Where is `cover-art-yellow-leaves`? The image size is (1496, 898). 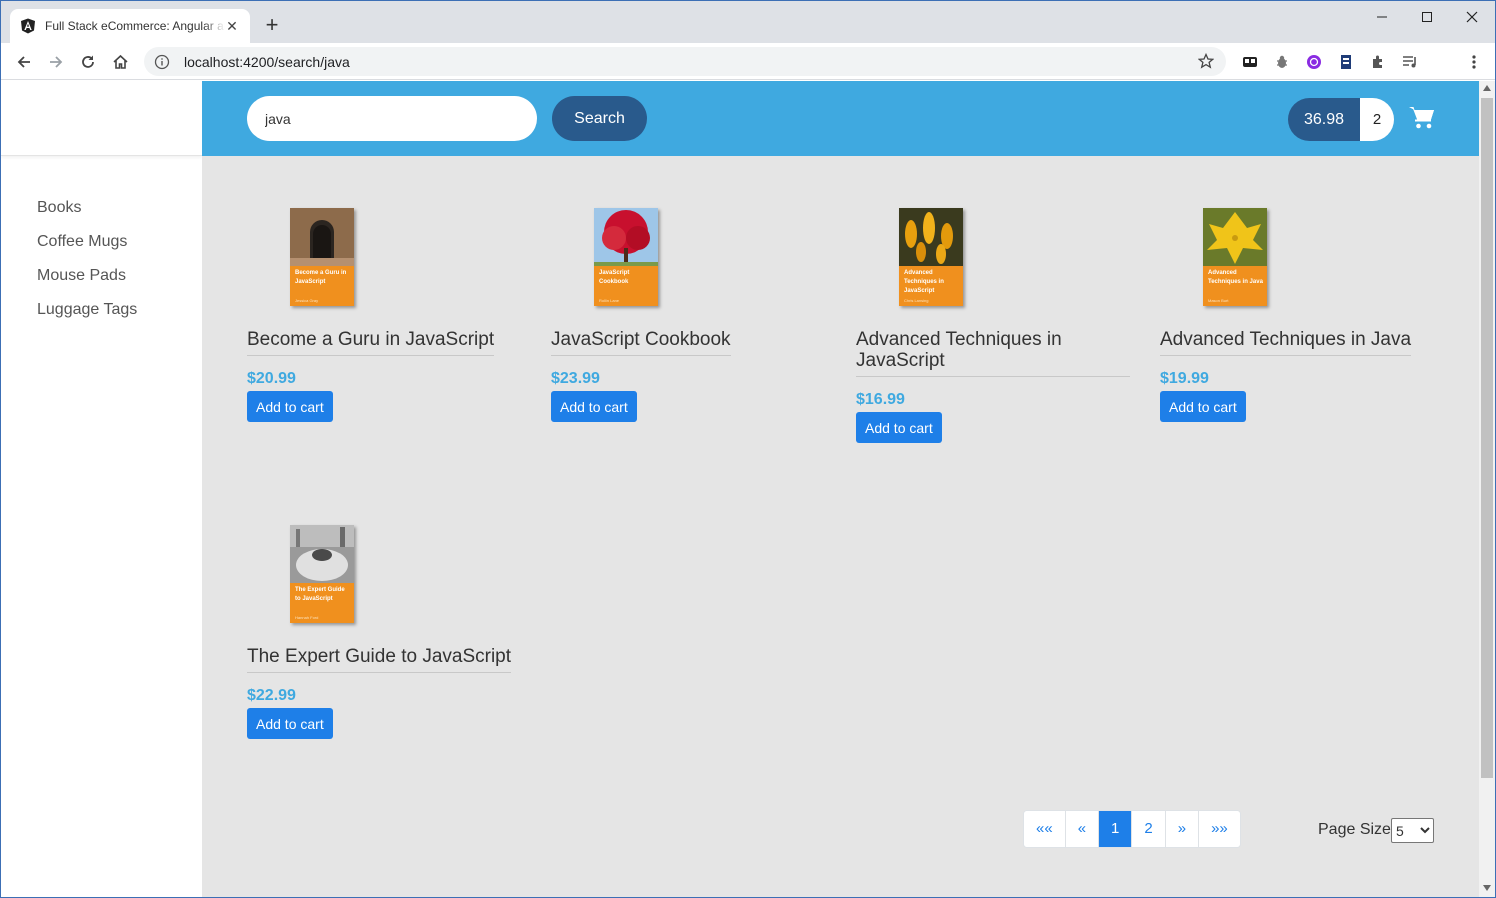
cover-art-yellow-leaves is located at coordinates (1235, 237).